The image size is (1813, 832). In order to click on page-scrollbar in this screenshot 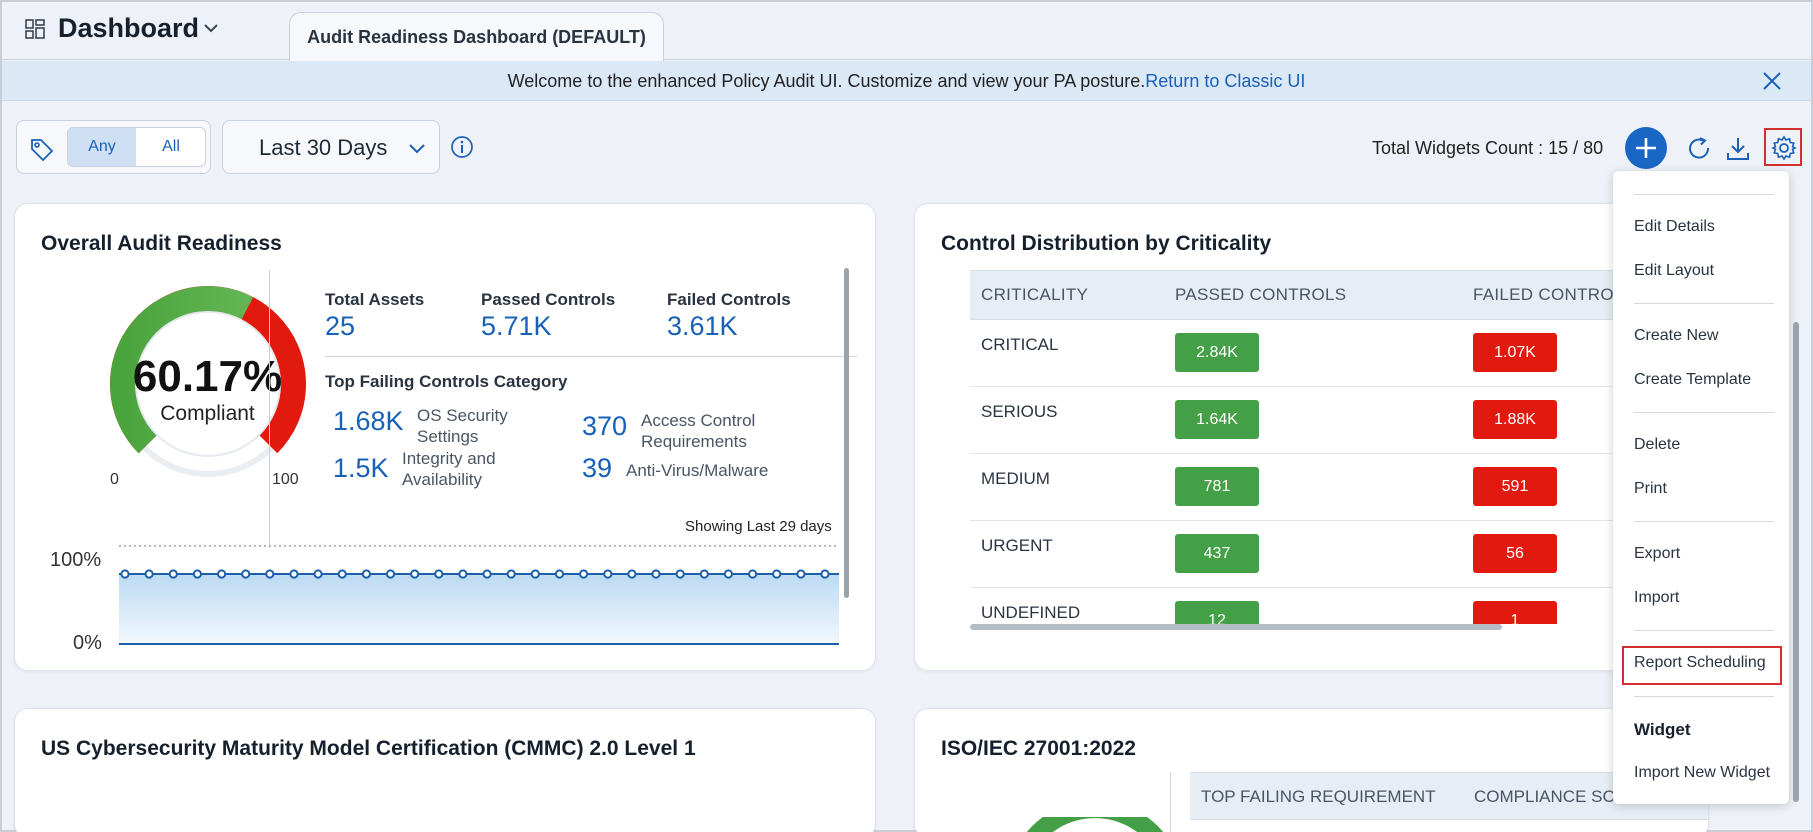, I will do `click(1796, 562)`.